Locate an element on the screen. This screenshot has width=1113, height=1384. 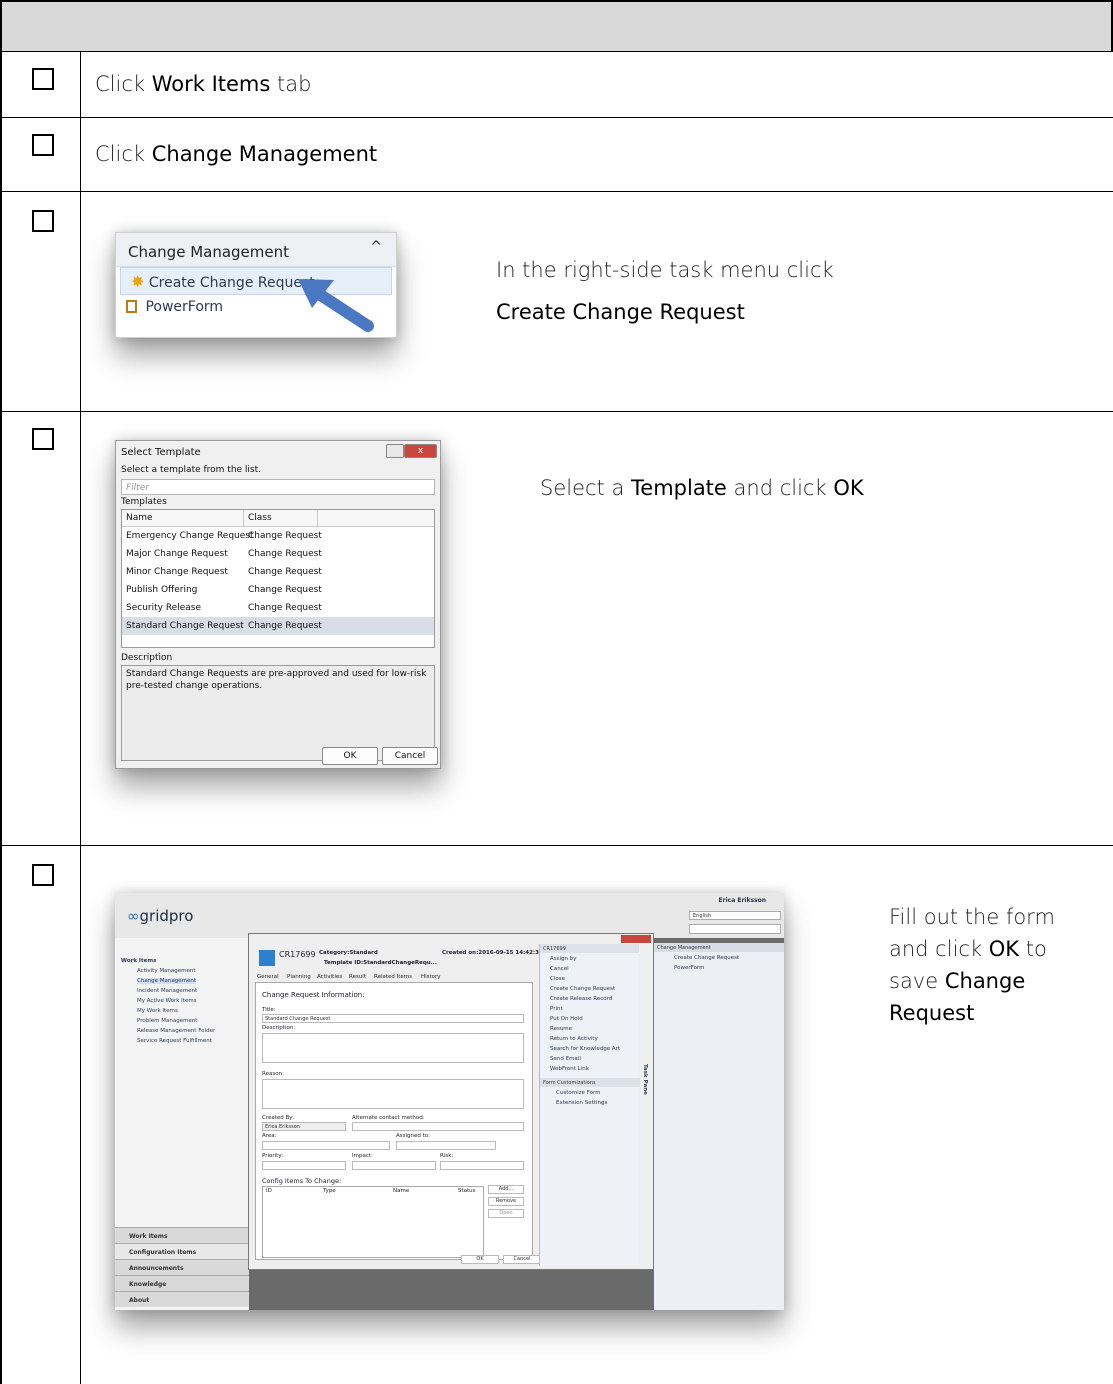
nav-announcements: Announcements is located at coordinates (182, 1267).